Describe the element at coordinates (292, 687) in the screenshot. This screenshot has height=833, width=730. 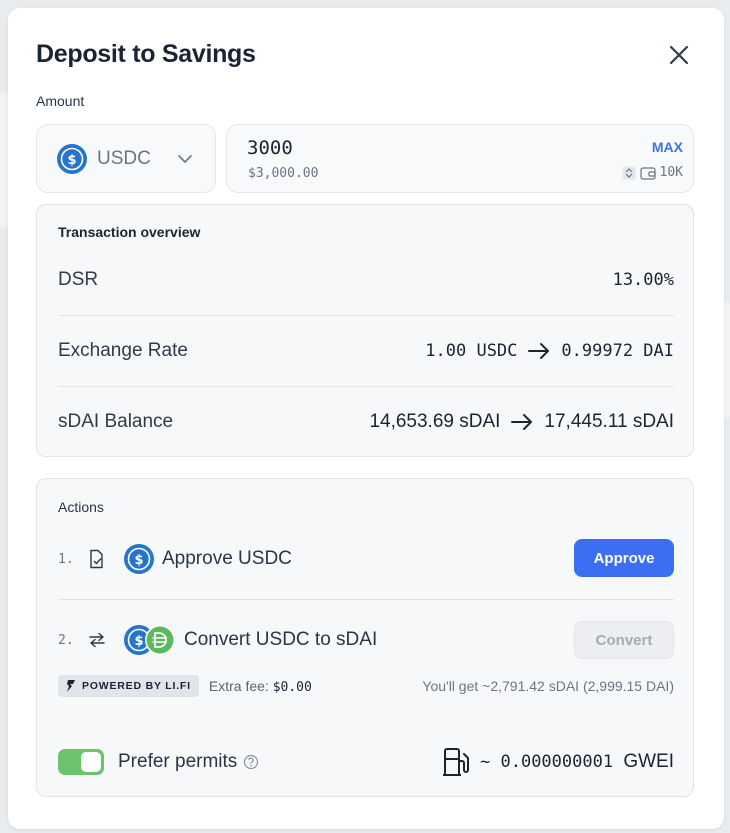
I see `extra-fee-value: $0.00` at that location.